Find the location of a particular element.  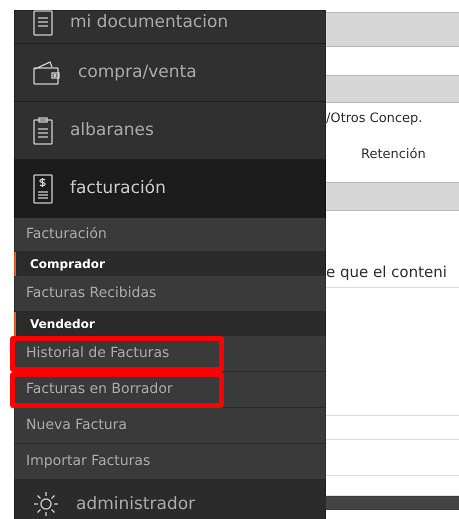

wallet-icon is located at coordinates (47, 73).